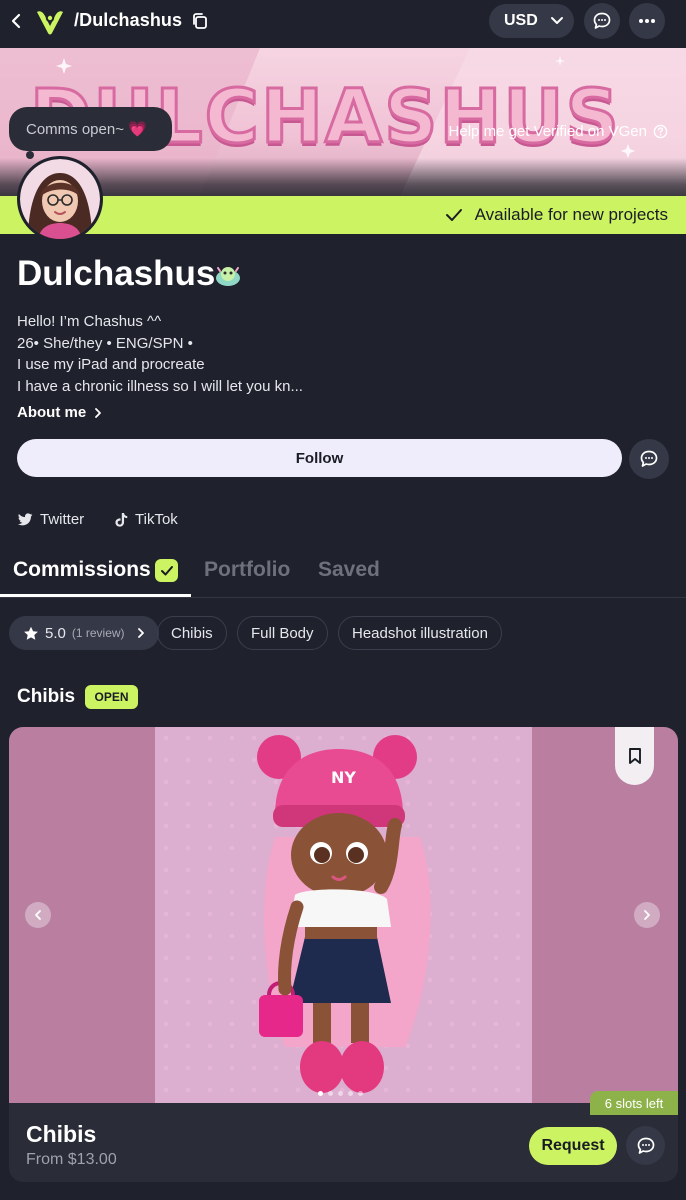 Image resolution: width=686 pixels, height=1200 pixels. Describe the element at coordinates (571, 214) in the screenshot. I see `availability-text: Available for new projects` at that location.